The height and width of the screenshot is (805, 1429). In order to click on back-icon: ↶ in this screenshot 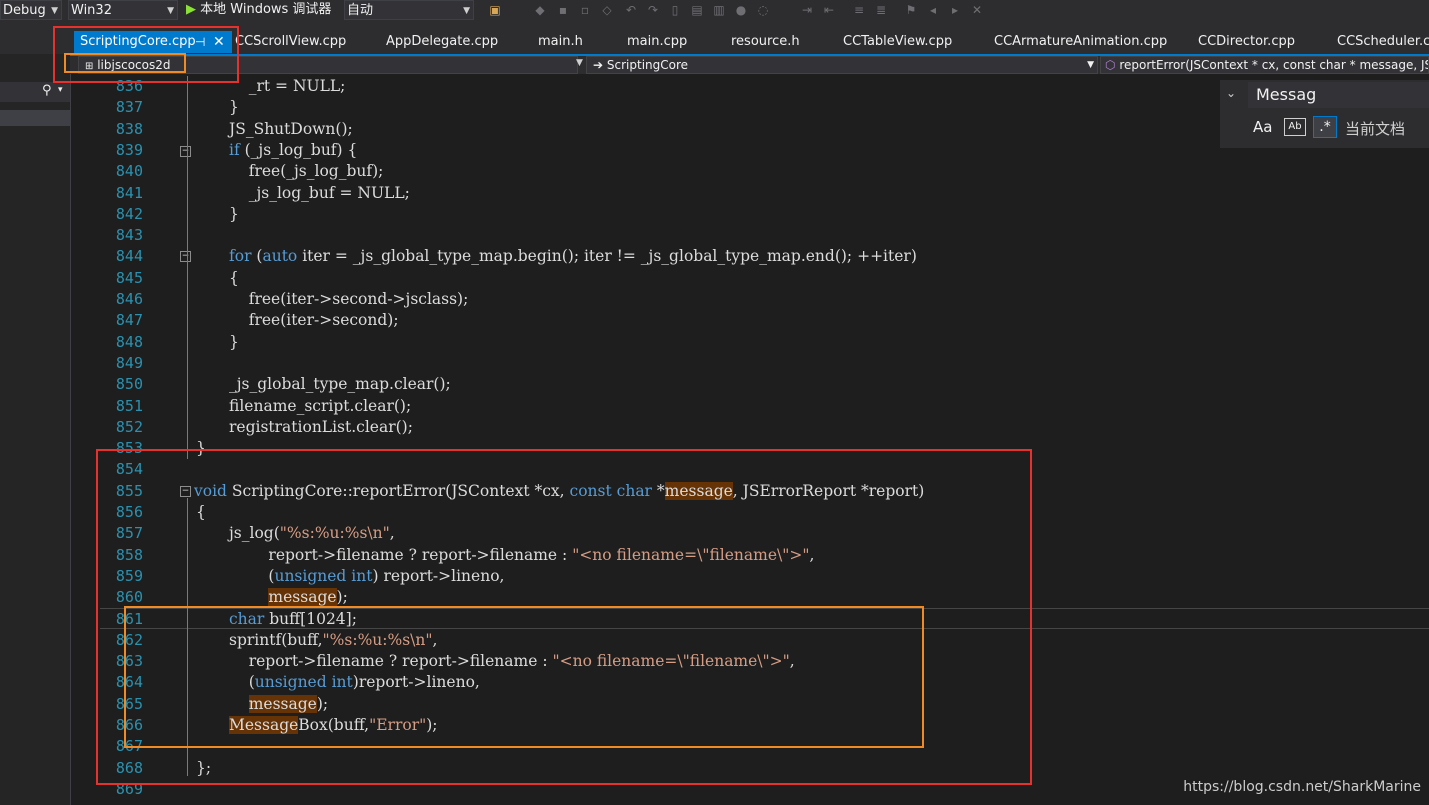, I will do `click(631, 10)`.